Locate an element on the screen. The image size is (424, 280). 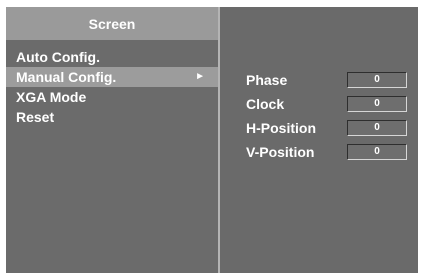
param-row-phase: Phase 0 is located at coordinates (333, 81).